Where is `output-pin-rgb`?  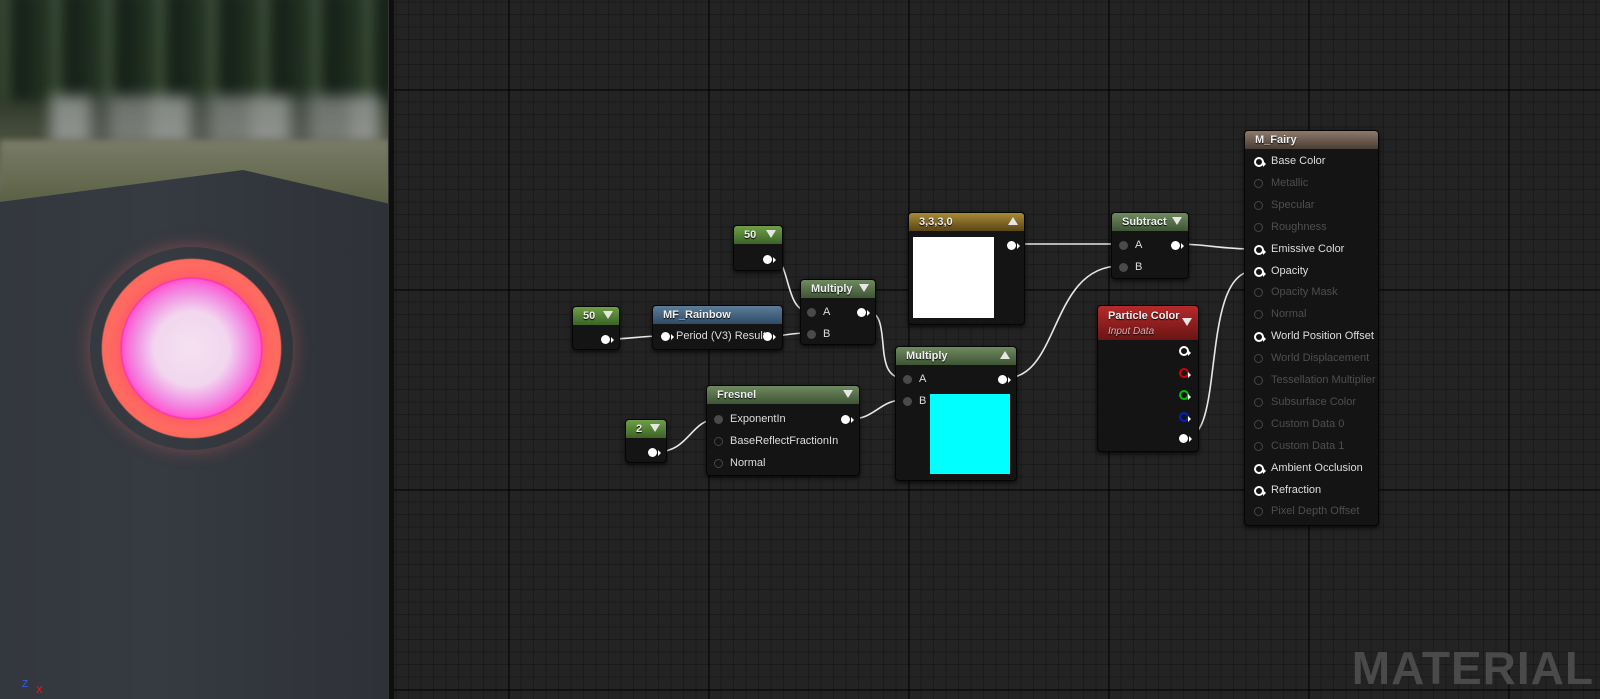
output-pin-rgb is located at coordinates (1185, 351).